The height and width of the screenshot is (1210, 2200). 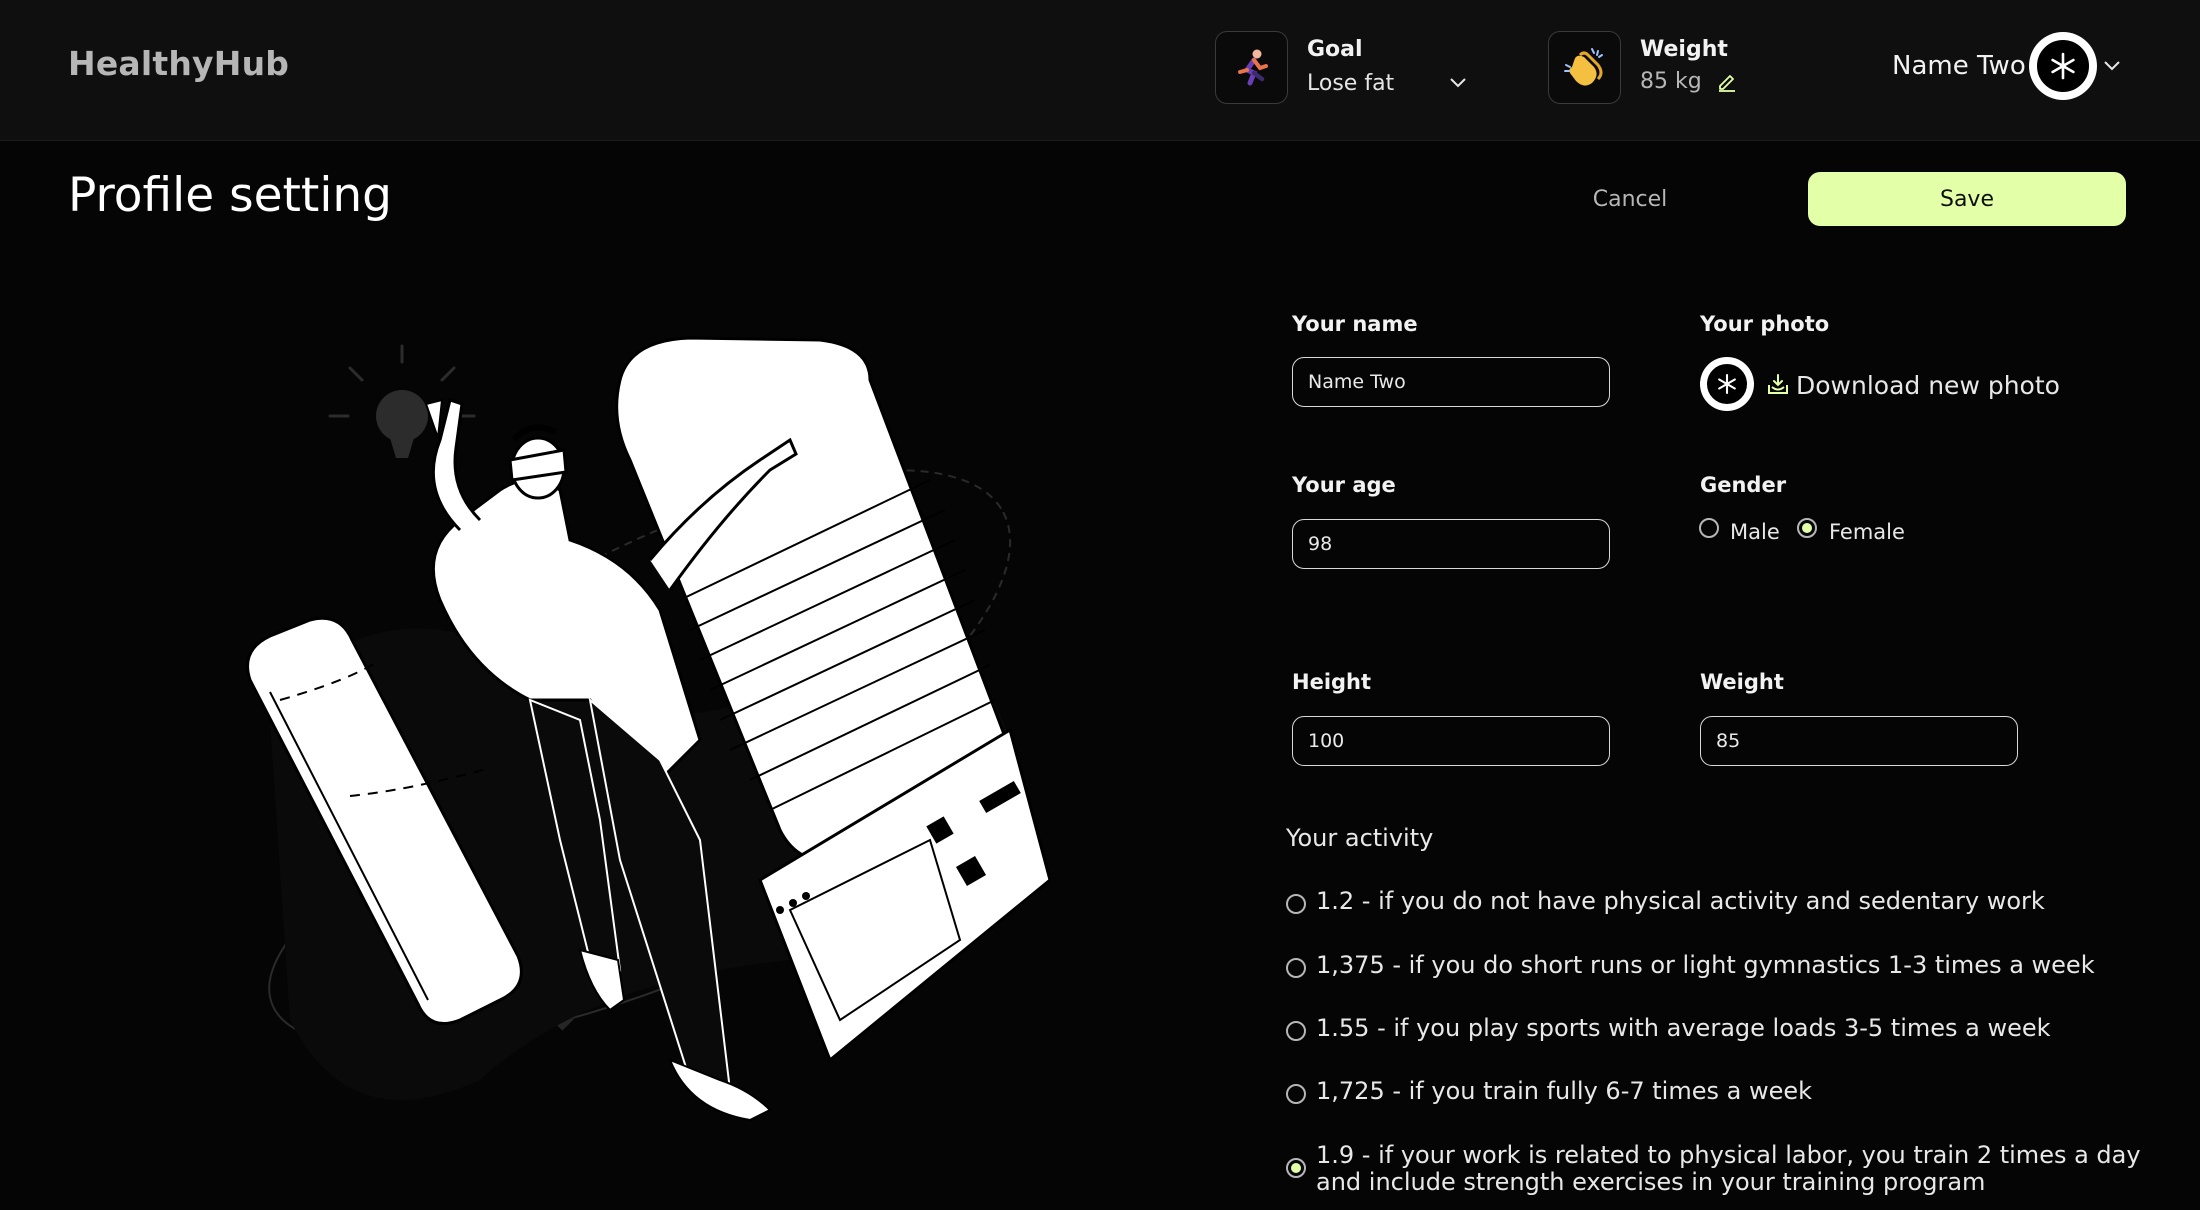 I want to click on goal-value: Lose fat, so click(x=1350, y=83).